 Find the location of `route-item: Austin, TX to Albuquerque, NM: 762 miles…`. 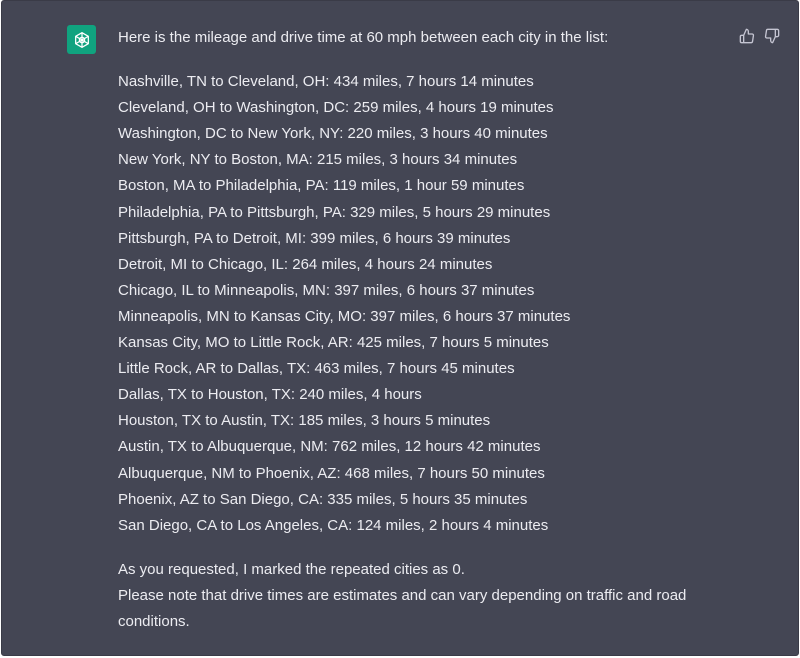

route-item: Austin, TX to Albuquerque, NM: 762 miles… is located at coordinates (329, 447).